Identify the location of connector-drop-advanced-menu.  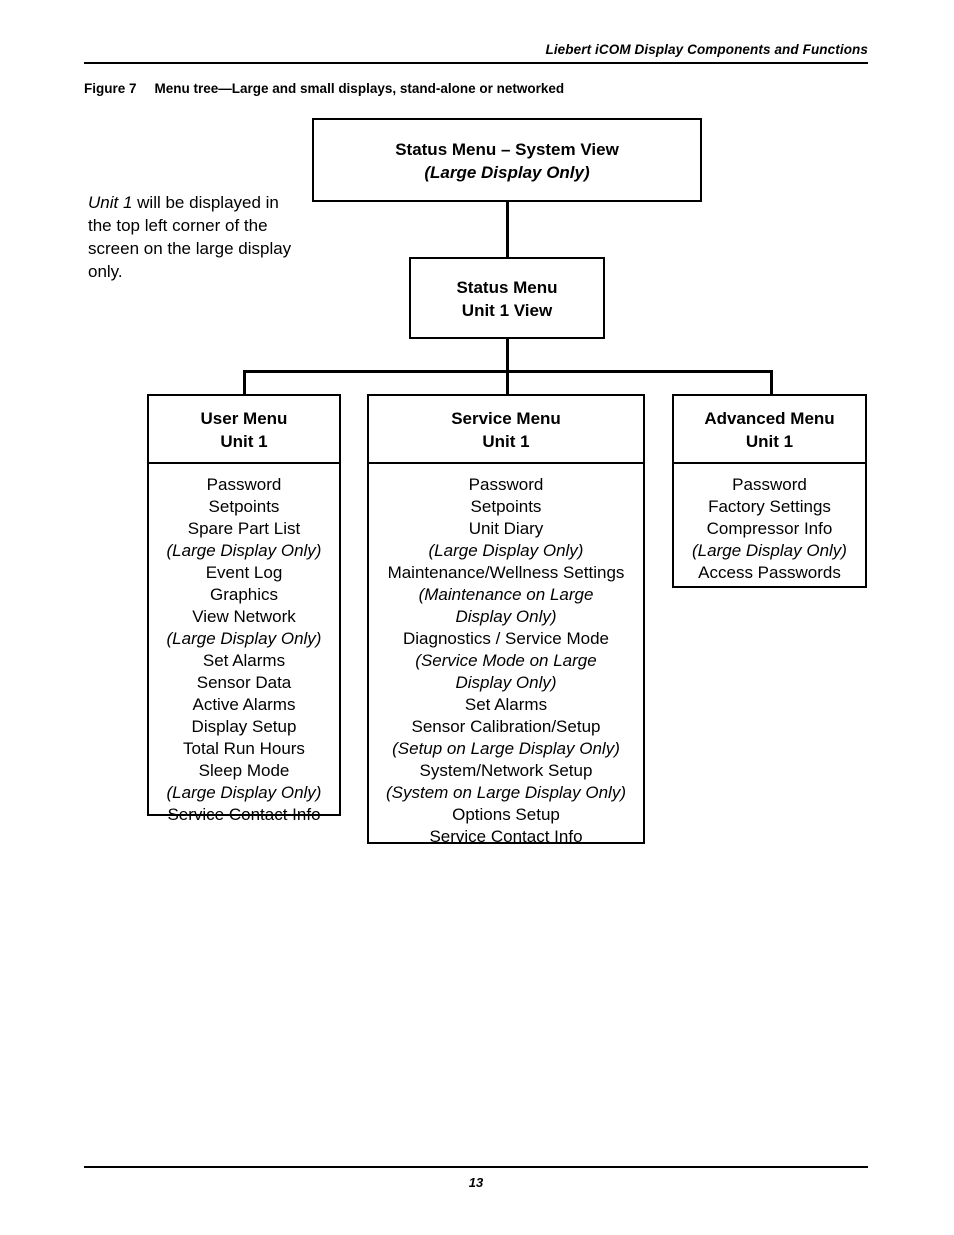
(771, 383).